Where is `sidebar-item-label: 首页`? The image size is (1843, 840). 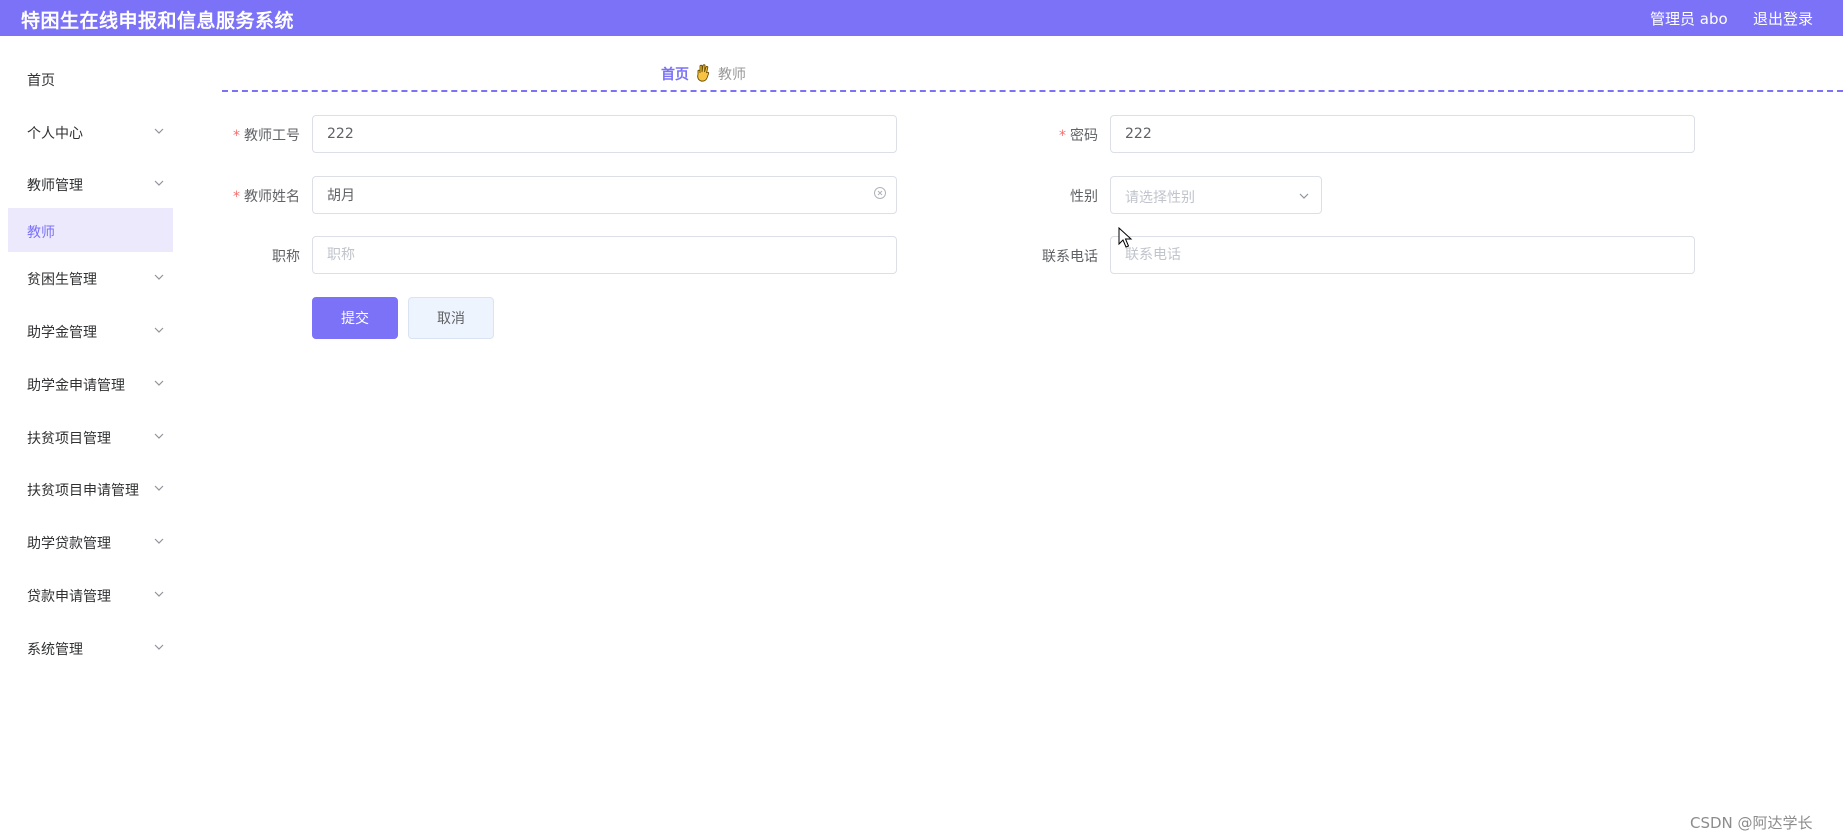 sidebar-item-label: 首页 is located at coordinates (41, 81).